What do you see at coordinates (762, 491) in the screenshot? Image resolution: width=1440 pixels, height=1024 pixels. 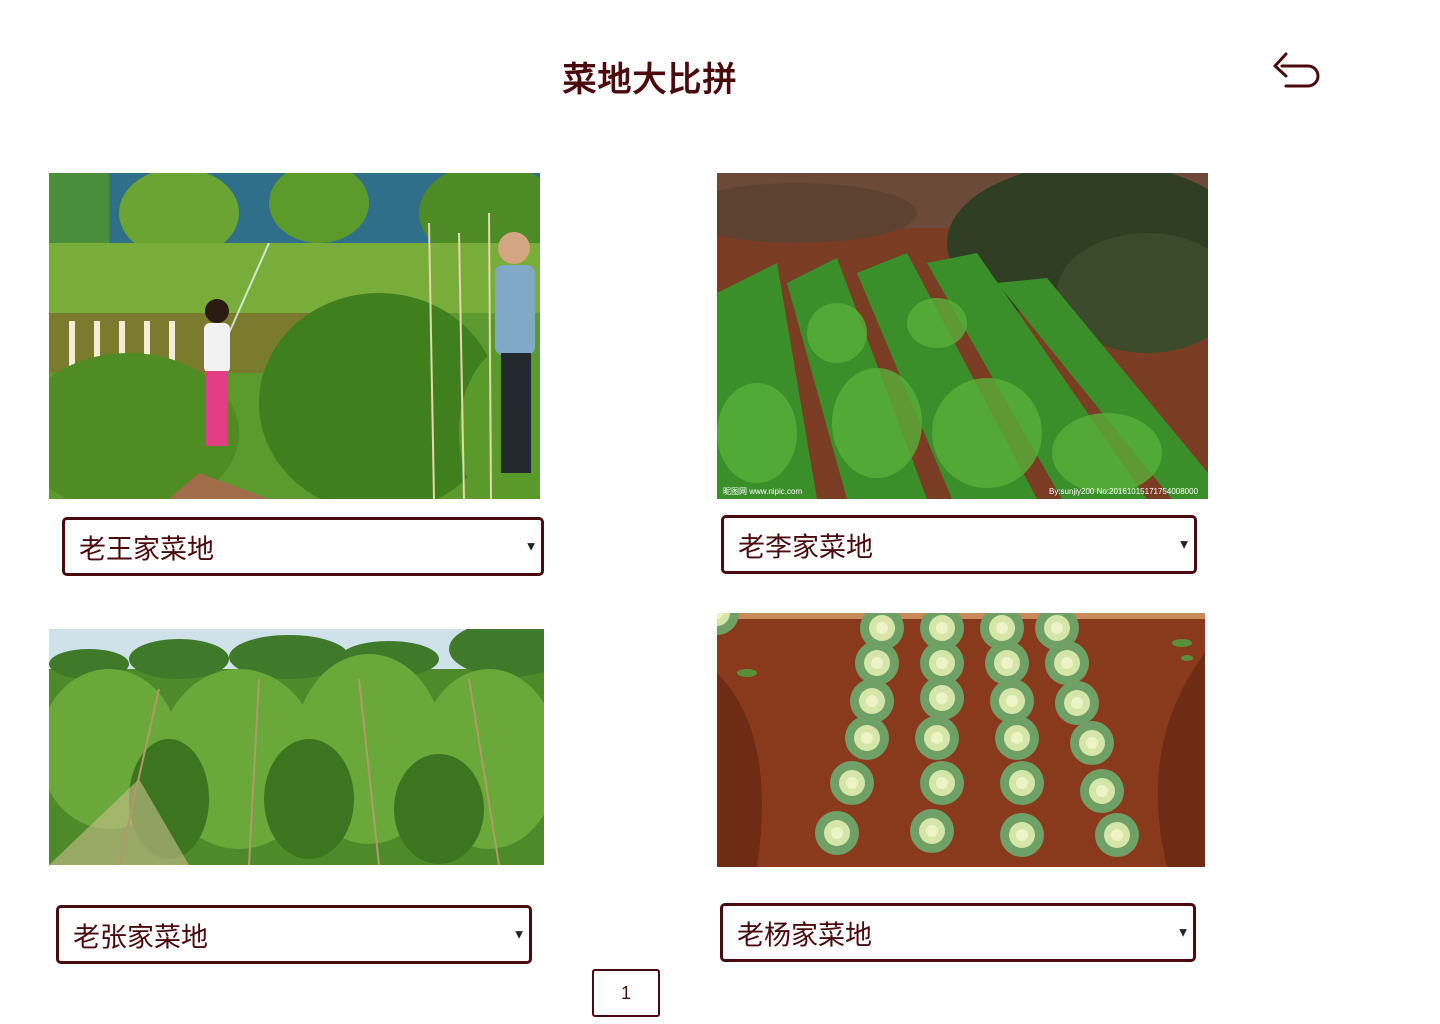 I see `watermark-left: 昵图网 www.nipic.com` at bounding box center [762, 491].